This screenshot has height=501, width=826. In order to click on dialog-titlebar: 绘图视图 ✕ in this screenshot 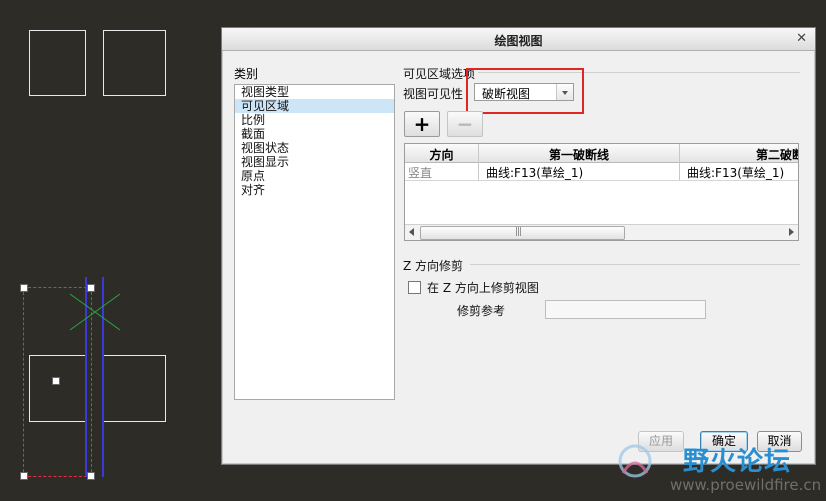, I will do `click(518, 39)`.